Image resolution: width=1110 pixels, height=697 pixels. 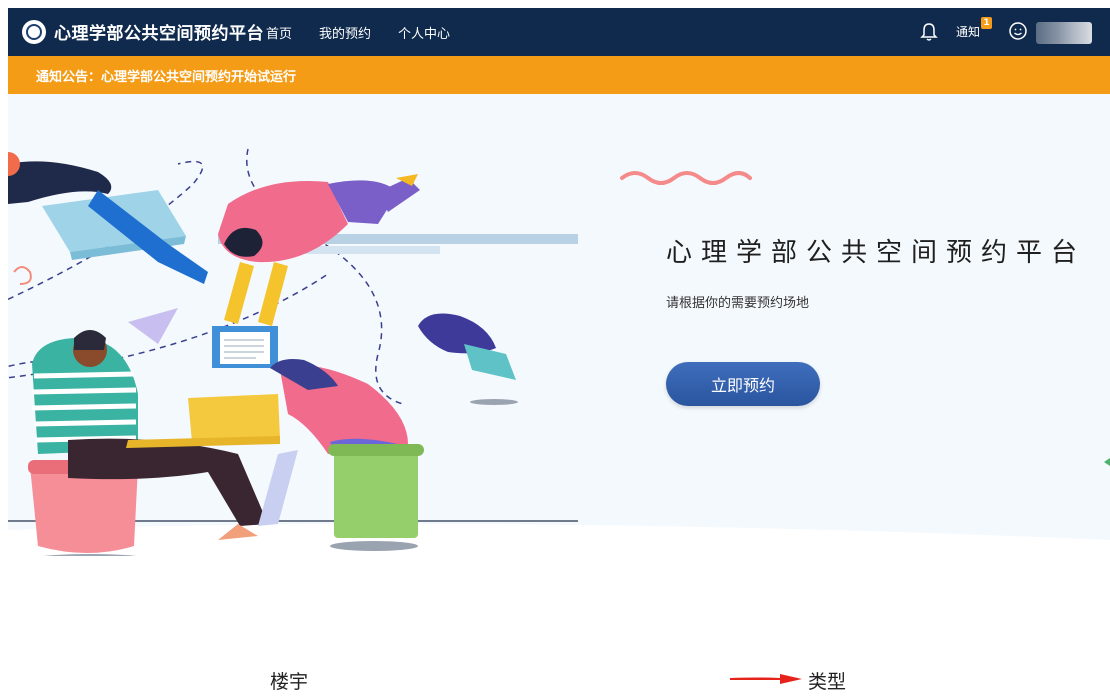 I want to click on user-name-blurred, so click(x=1064, y=33).